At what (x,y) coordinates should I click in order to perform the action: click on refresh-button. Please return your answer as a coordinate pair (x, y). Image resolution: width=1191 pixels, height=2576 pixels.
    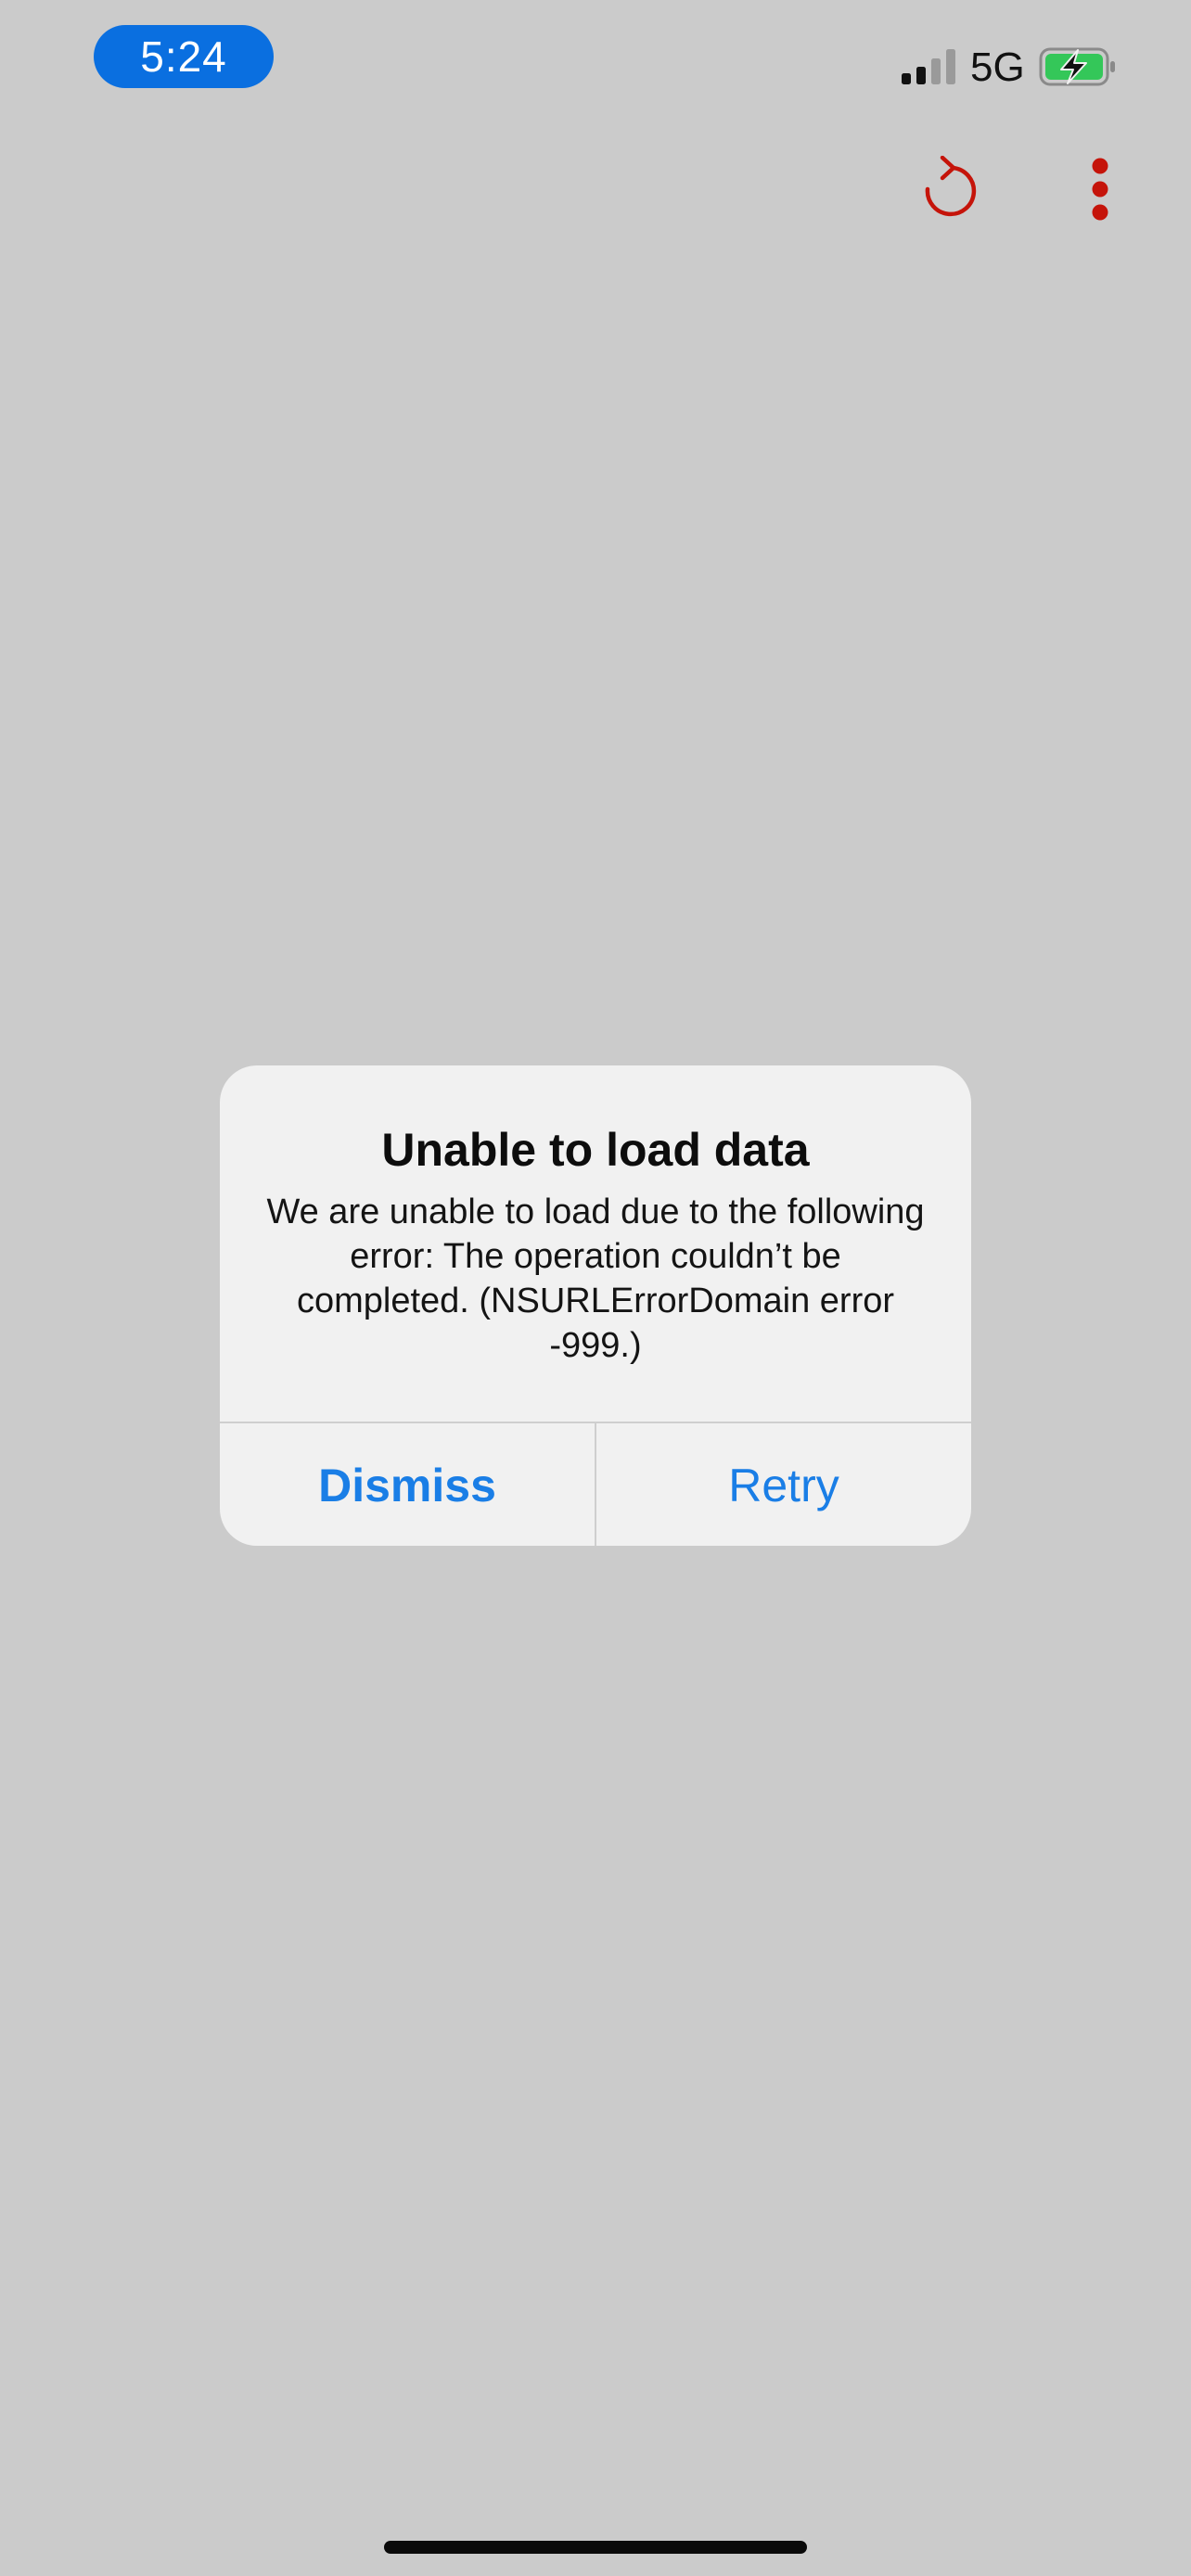
    Looking at the image, I should click on (949, 189).